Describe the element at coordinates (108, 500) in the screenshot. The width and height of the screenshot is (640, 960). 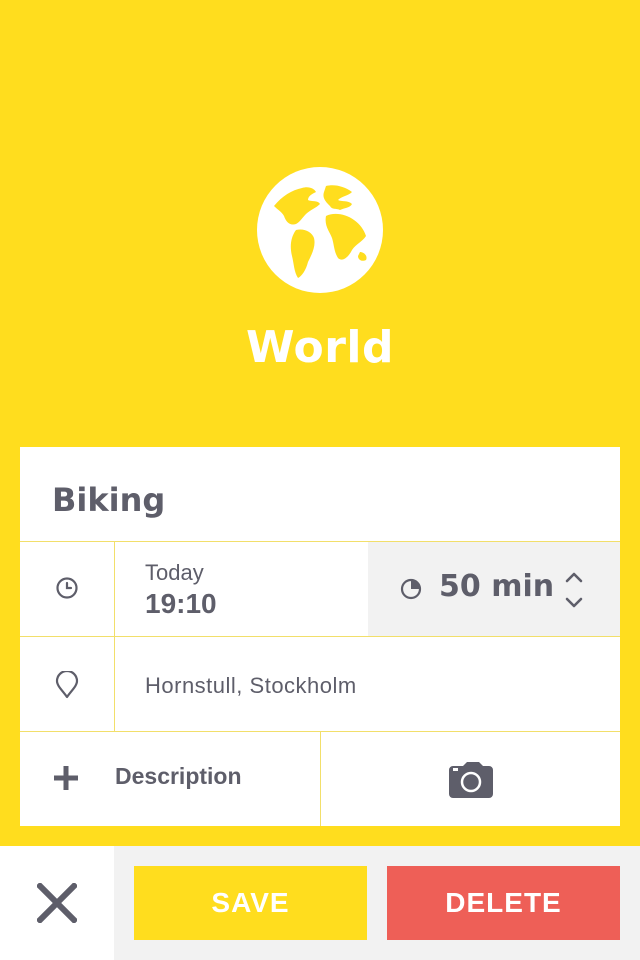
I see `activity-name-field: Biking` at that location.